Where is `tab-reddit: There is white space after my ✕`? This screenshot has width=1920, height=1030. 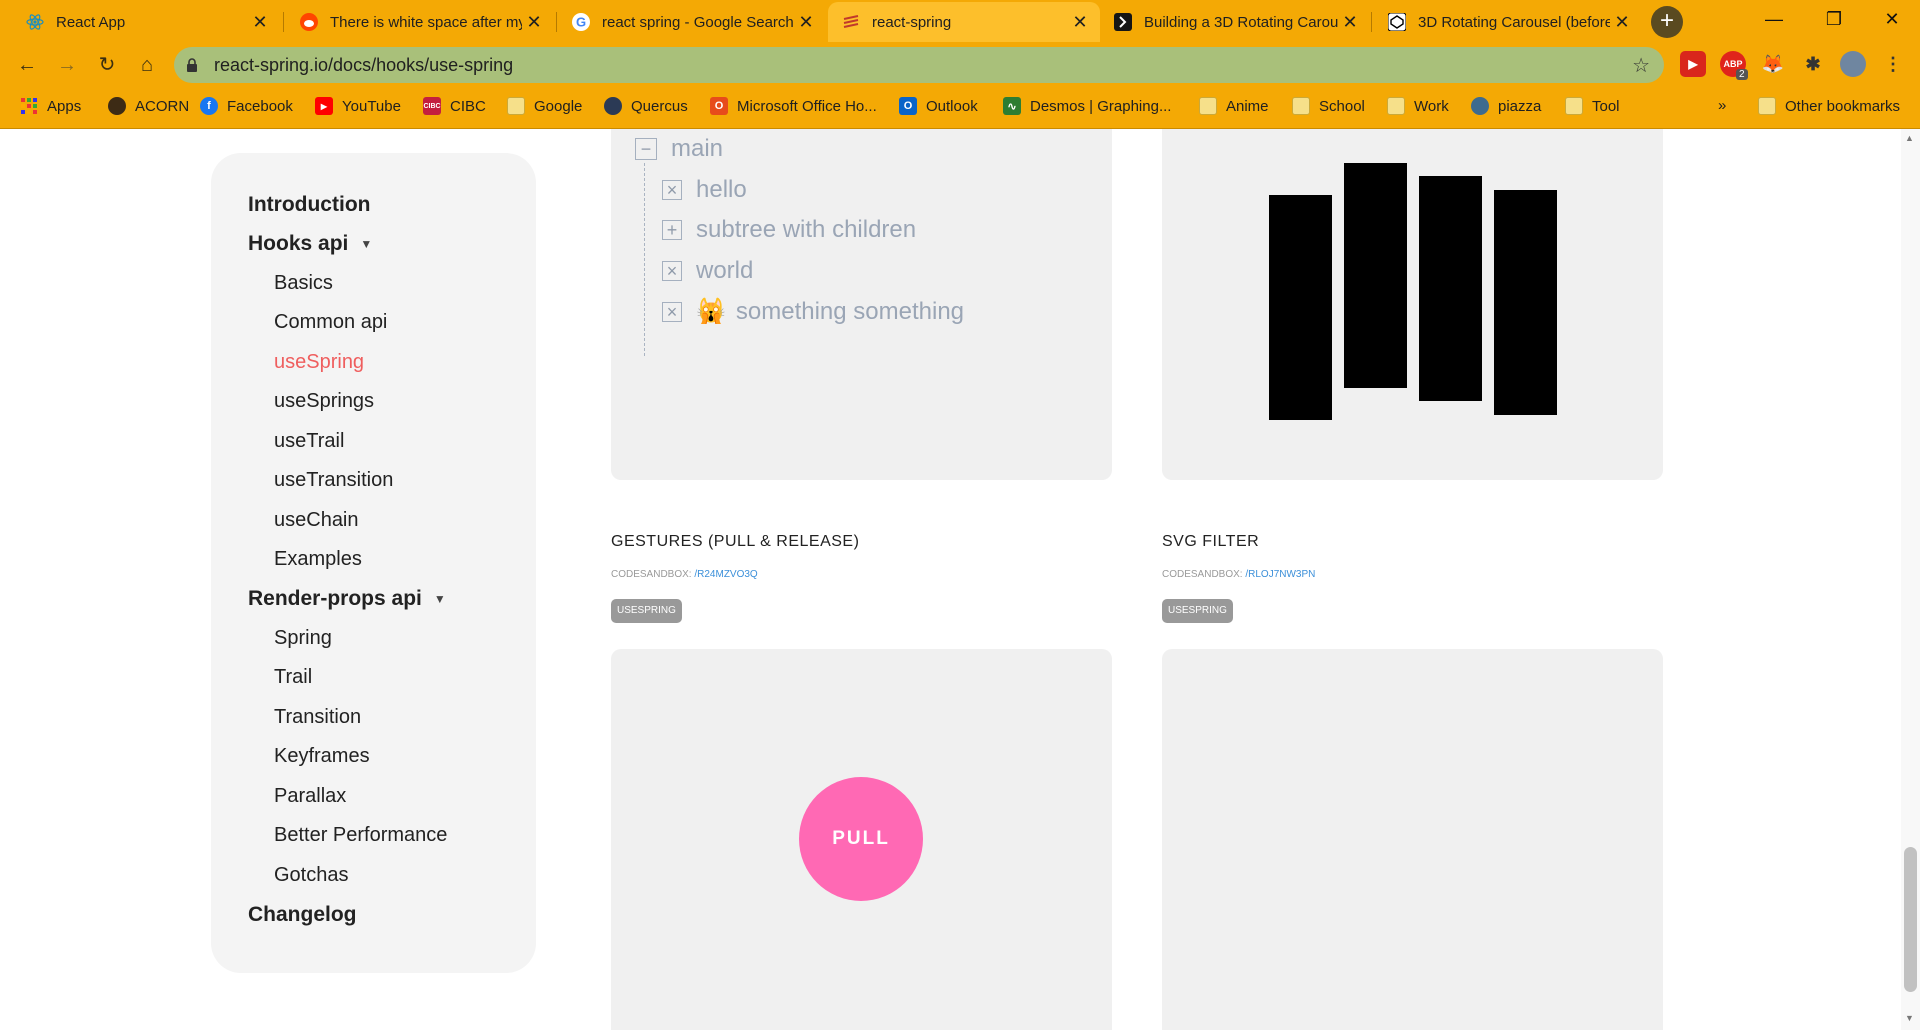
tab-reddit: There is white space after my ✕ is located at coordinates (420, 22).